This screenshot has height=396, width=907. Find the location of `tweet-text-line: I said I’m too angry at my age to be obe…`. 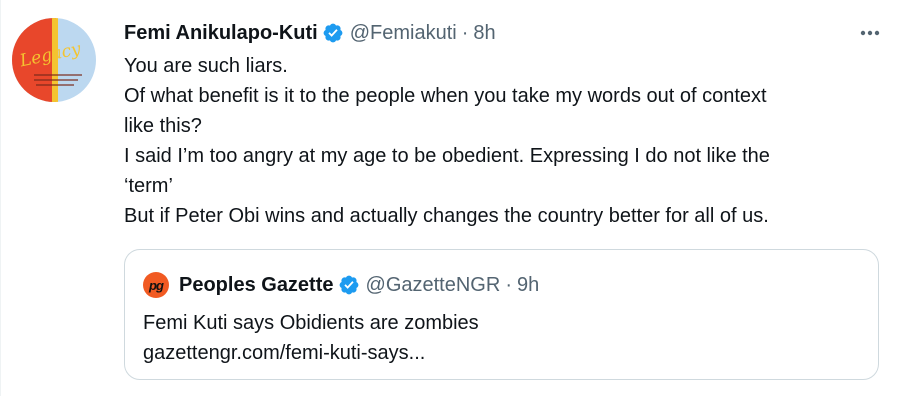

tweet-text-line: I said I’m too angry at my age to be obe… is located at coordinates (447, 156).